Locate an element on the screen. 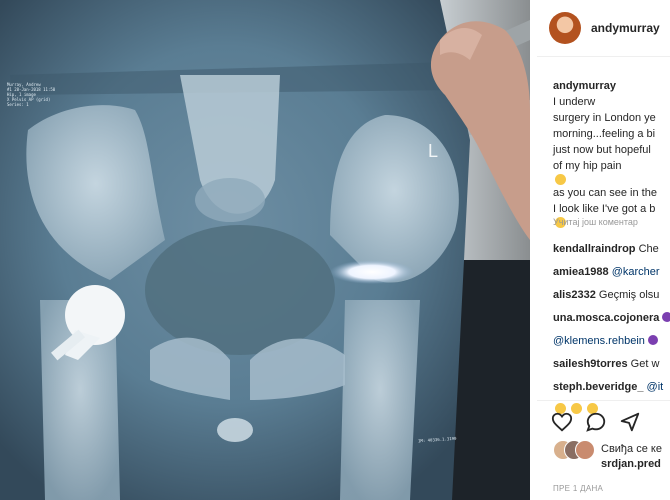 The height and width of the screenshot is (500, 670). caption-line: of my hip pain is located at coordinates (611, 171).